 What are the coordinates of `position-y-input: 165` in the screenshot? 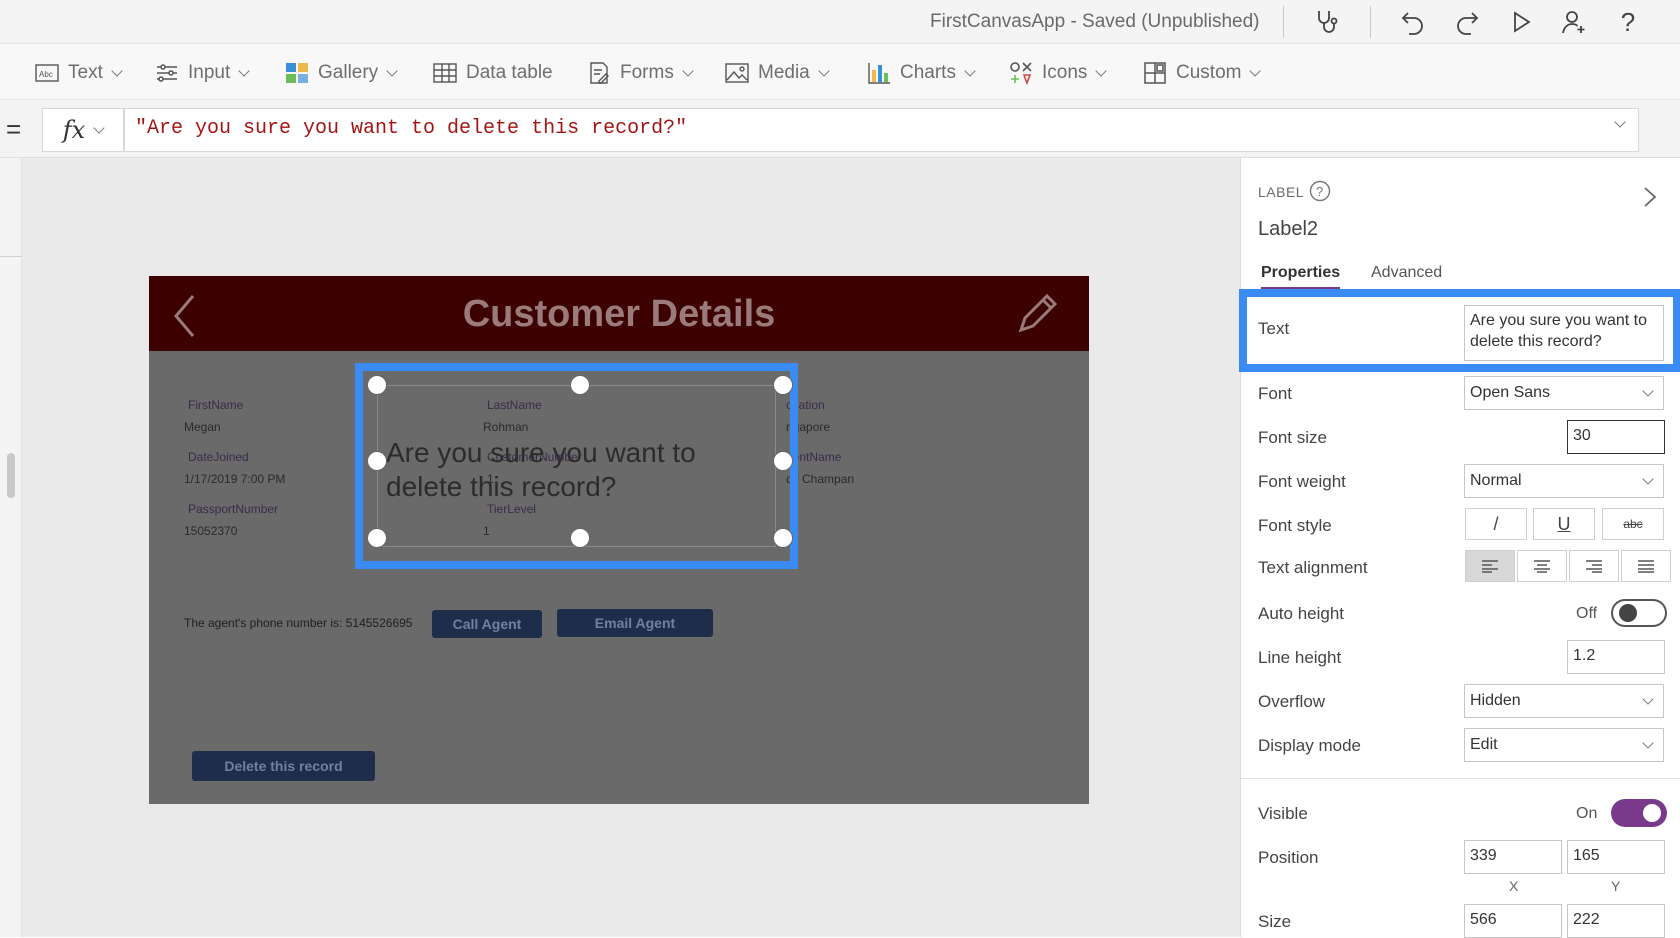 It's located at (1616, 857).